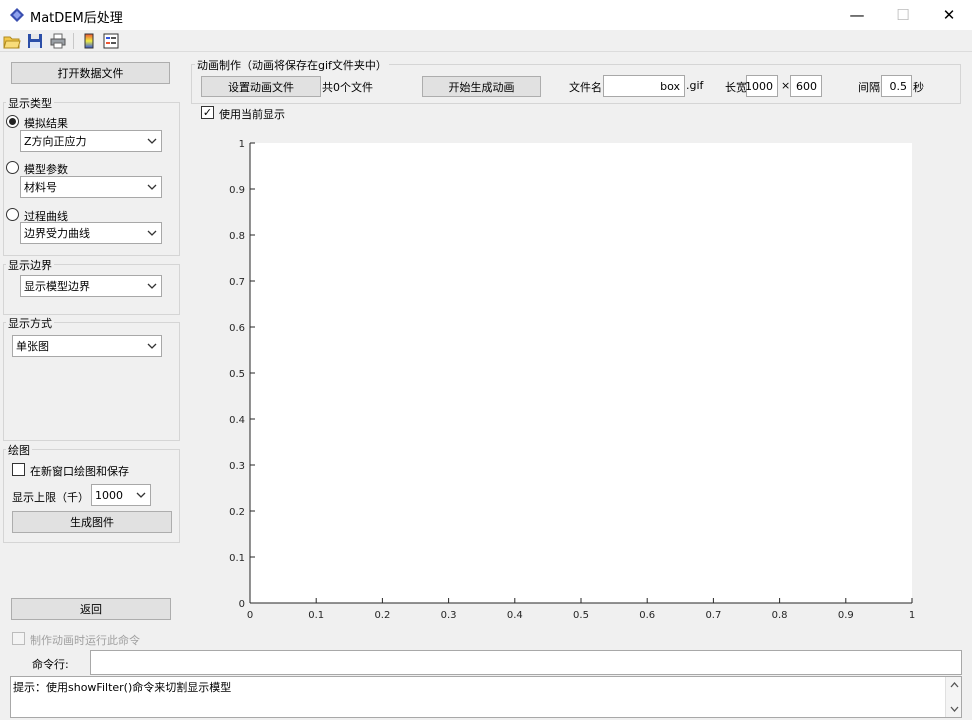 The width and height of the screenshot is (972, 720). Describe the element at coordinates (12, 41) in the screenshot. I see `open-folder-icon` at that location.